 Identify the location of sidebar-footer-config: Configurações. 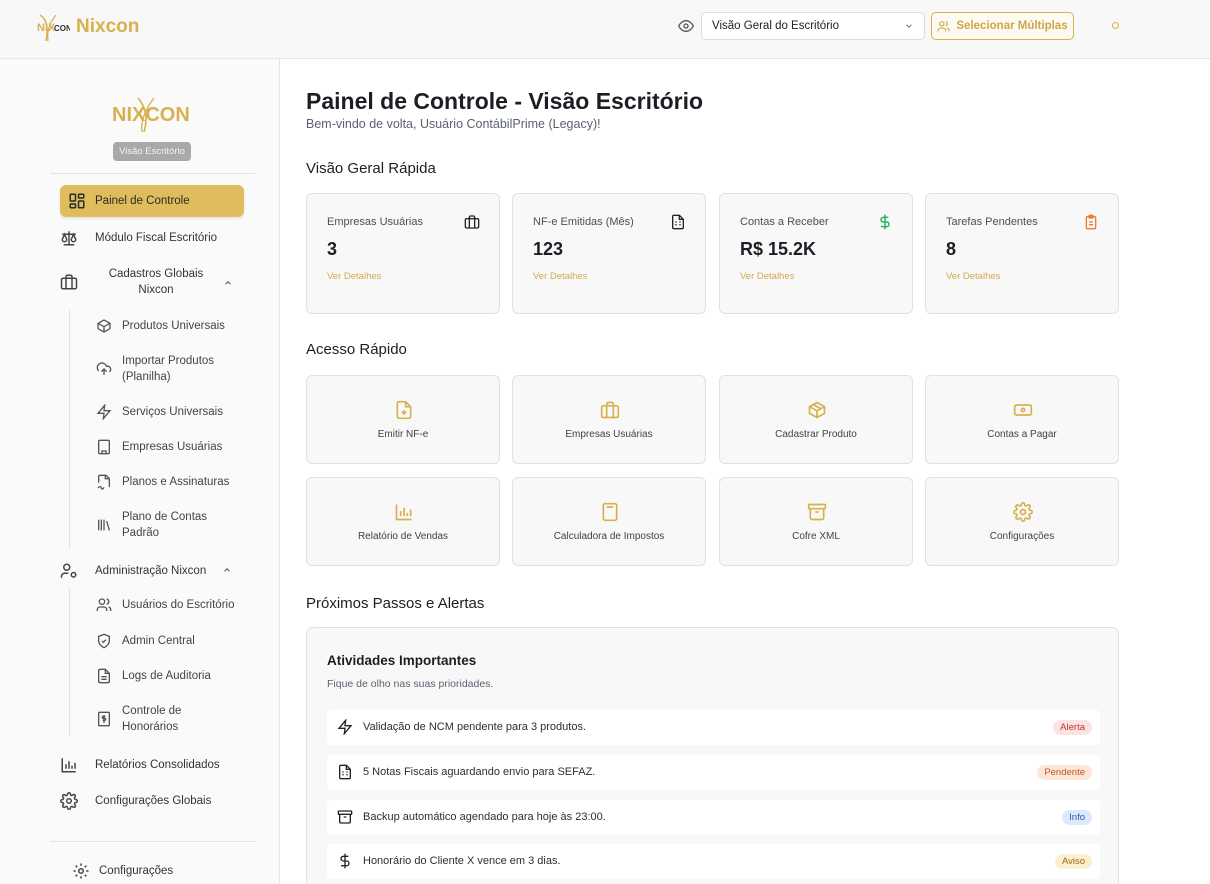
(122, 871).